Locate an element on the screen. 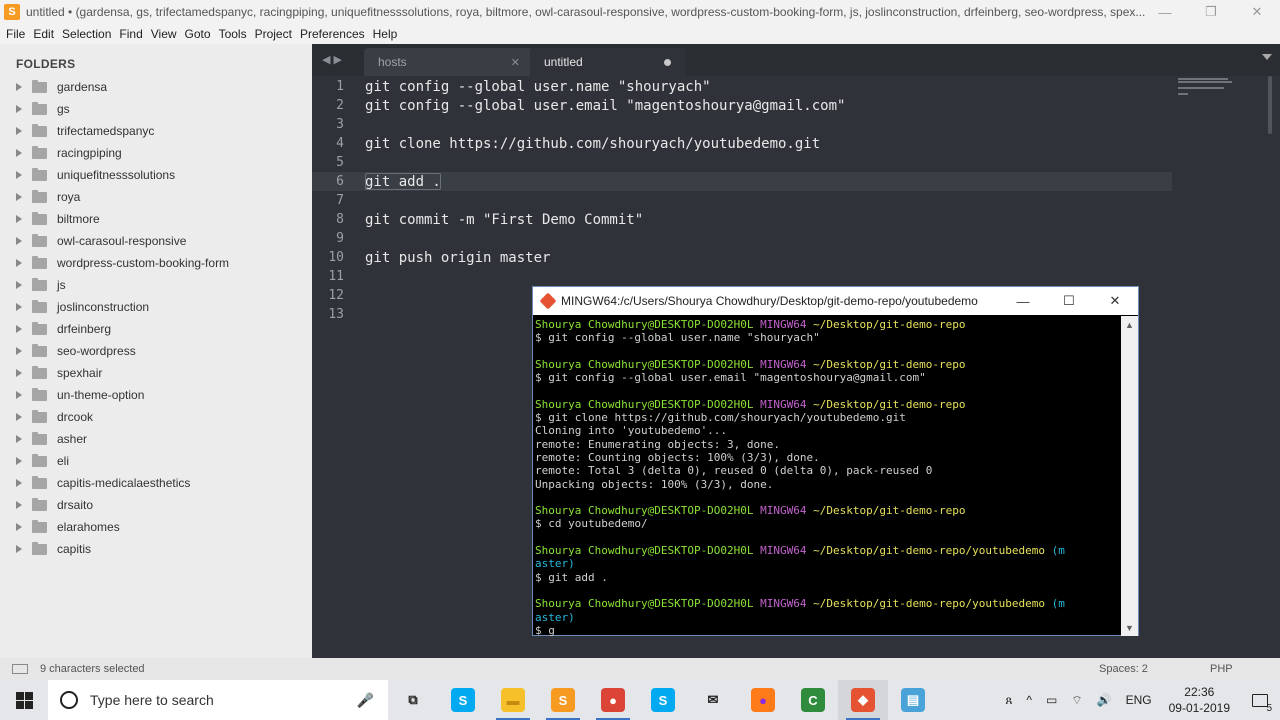  sidebar-folder-un-theme-option: un-theme-option is located at coordinates (156, 395).